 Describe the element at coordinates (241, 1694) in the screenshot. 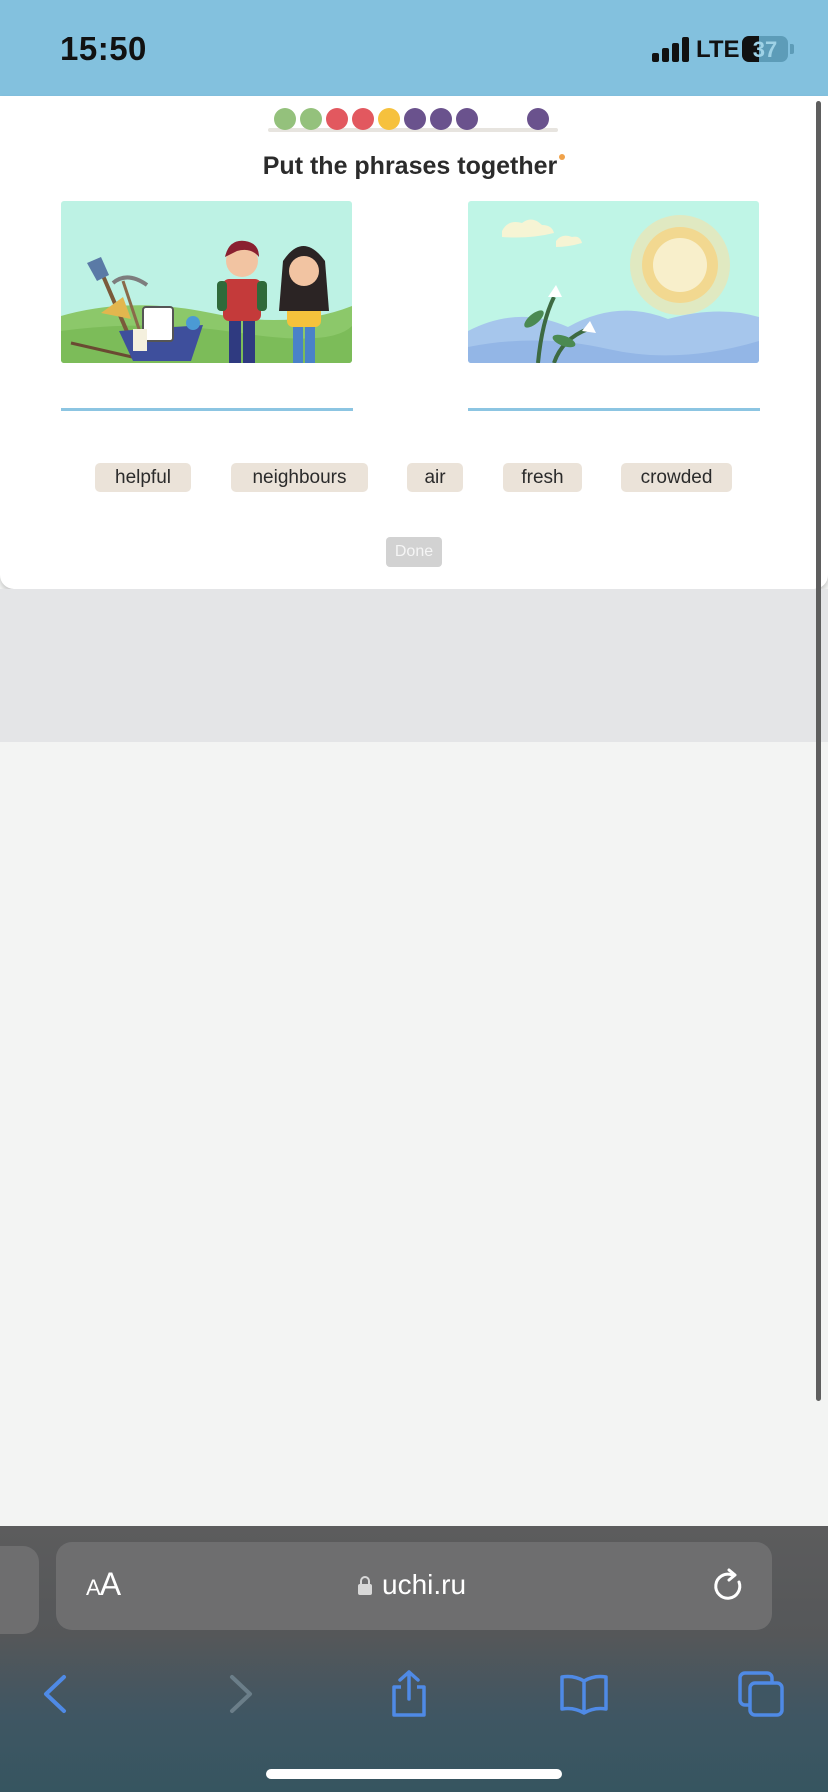

I see `forward-icon` at that location.